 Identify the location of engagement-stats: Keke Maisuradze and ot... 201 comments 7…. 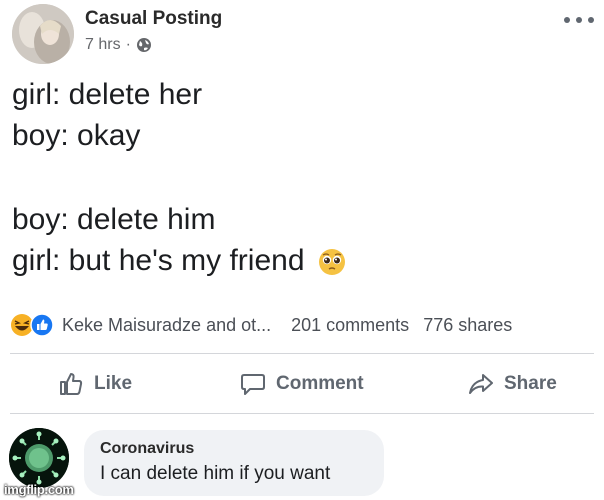
(305, 325).